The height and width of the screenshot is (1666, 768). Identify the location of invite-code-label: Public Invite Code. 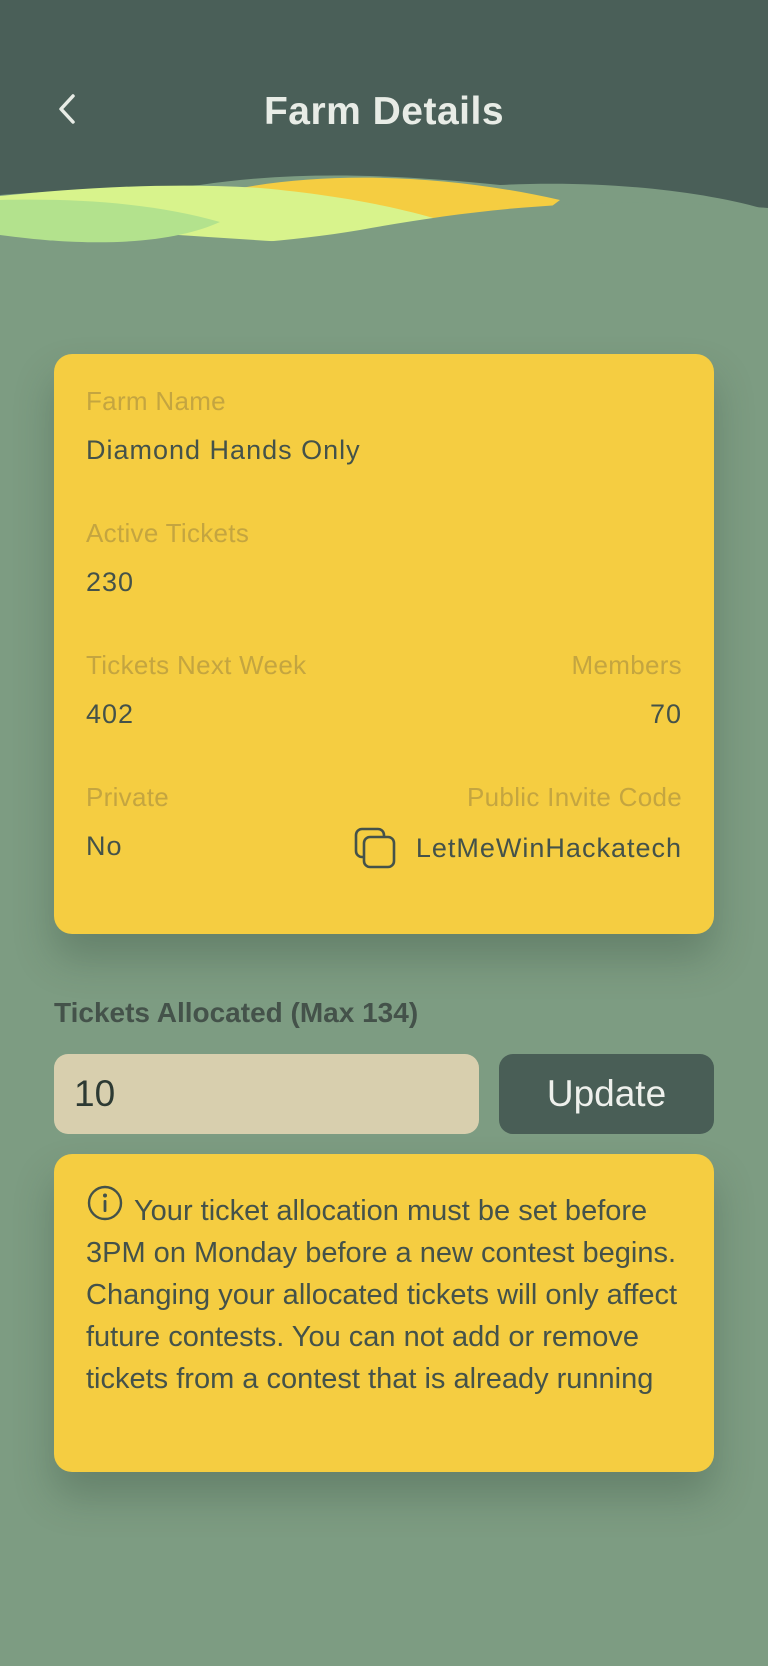
(574, 797).